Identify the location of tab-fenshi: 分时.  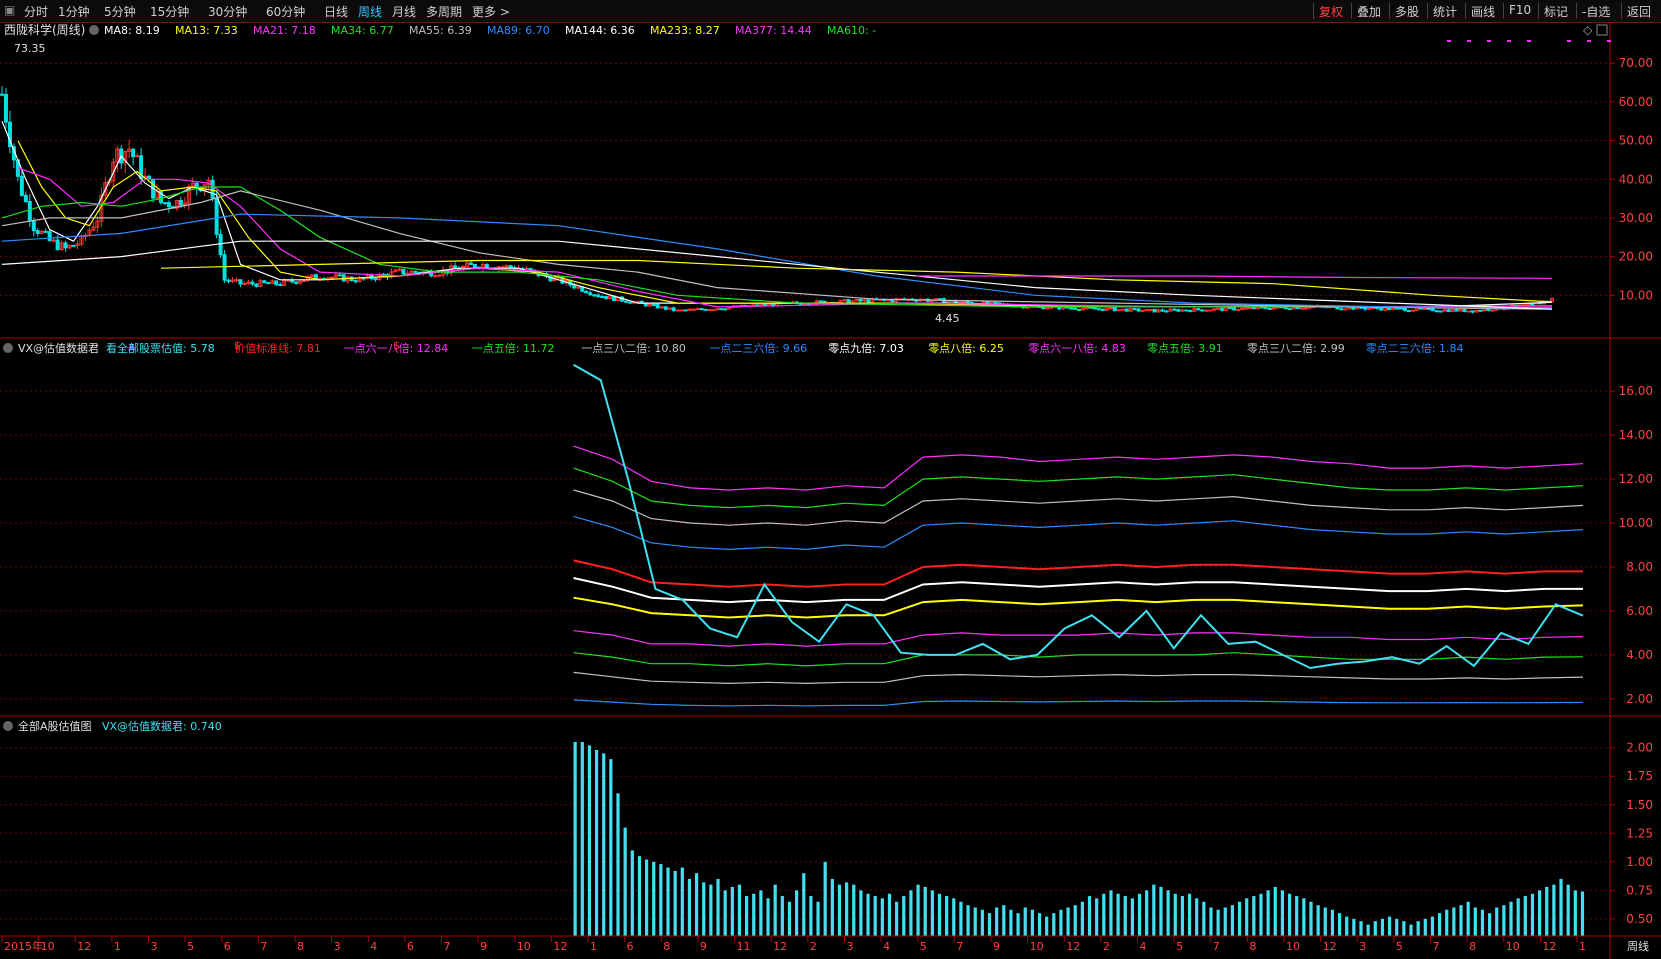
(36, 11).